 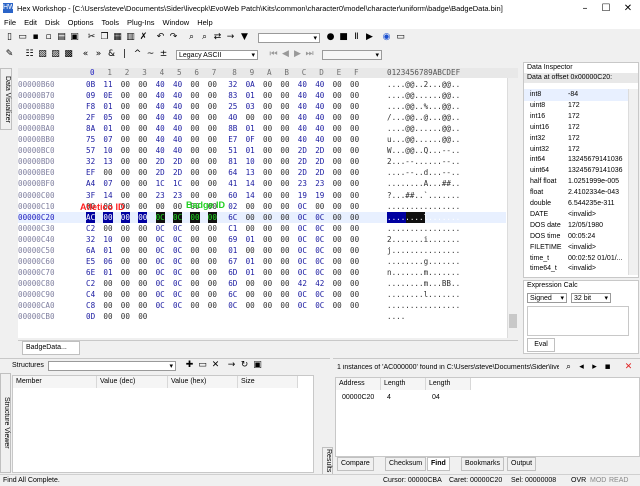 I want to click on menu-item-window: Window, so click(x=176, y=23).